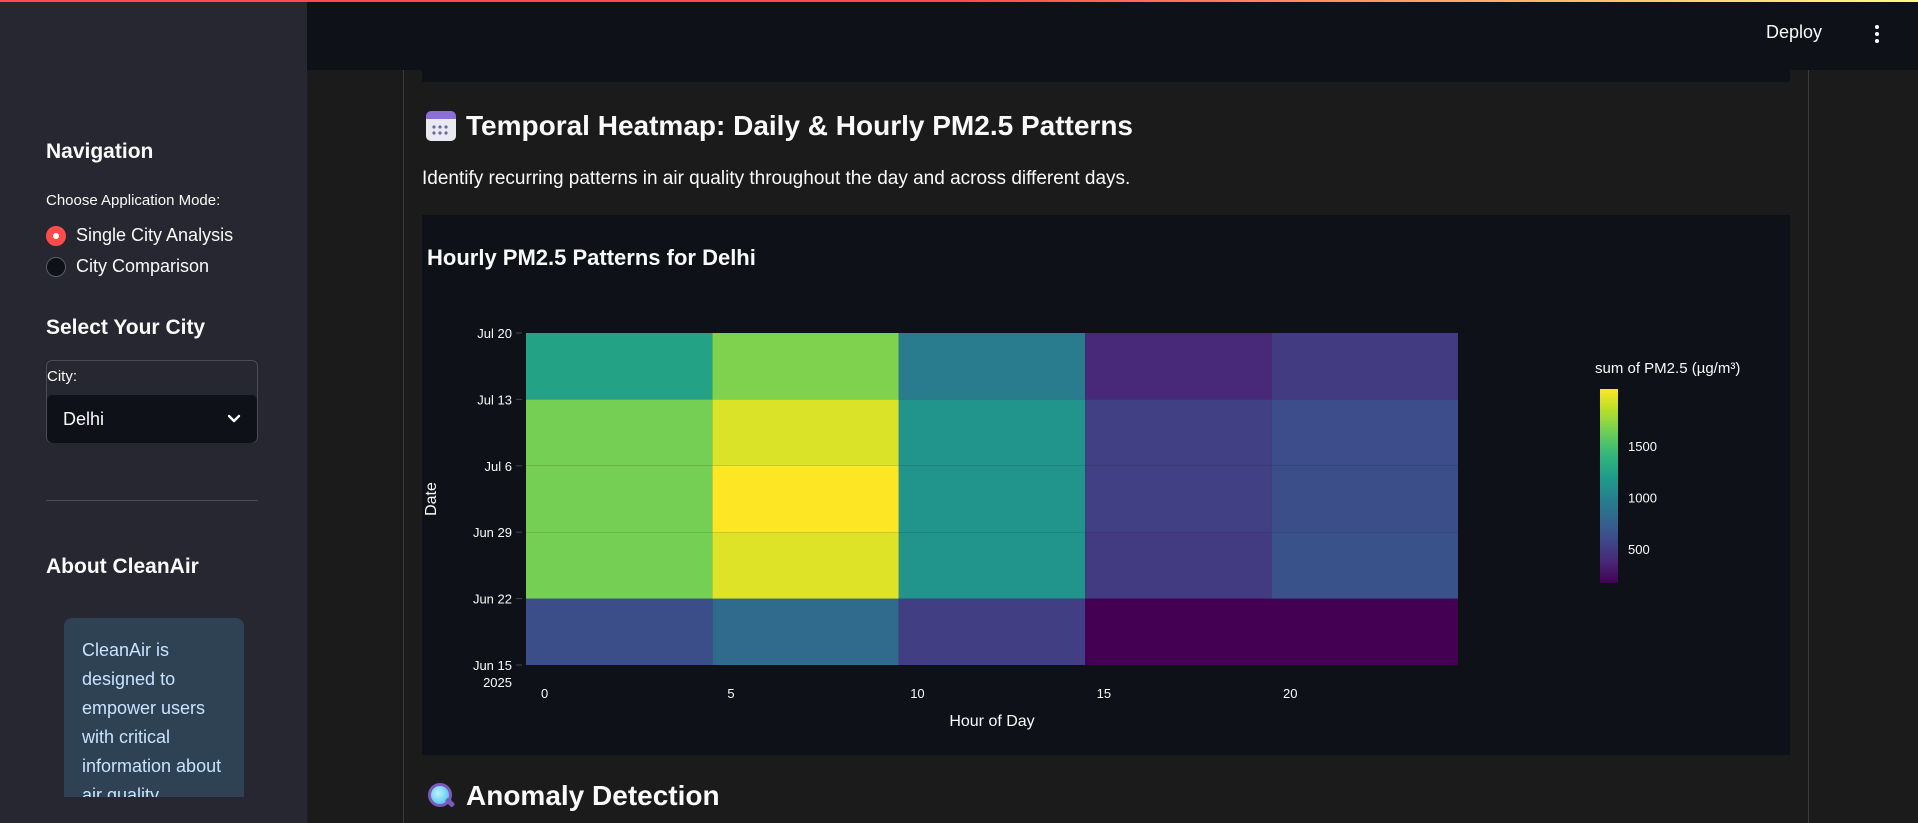  What do you see at coordinates (1794, 32) in the screenshot?
I see `deploy-button: Deploy` at bounding box center [1794, 32].